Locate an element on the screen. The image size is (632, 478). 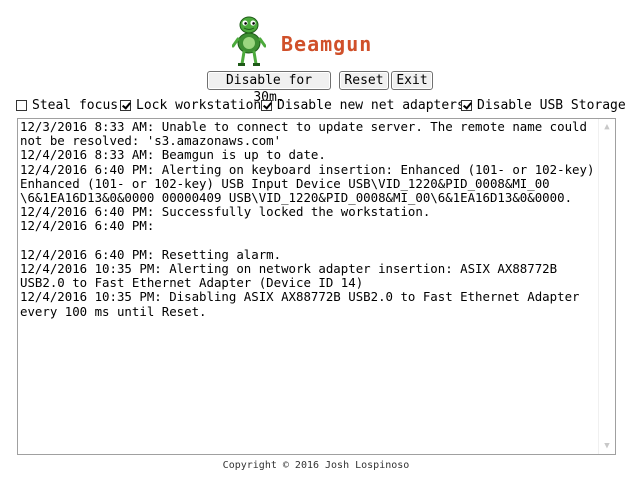
steal-focus-checkbox is located at coordinates (21, 105).